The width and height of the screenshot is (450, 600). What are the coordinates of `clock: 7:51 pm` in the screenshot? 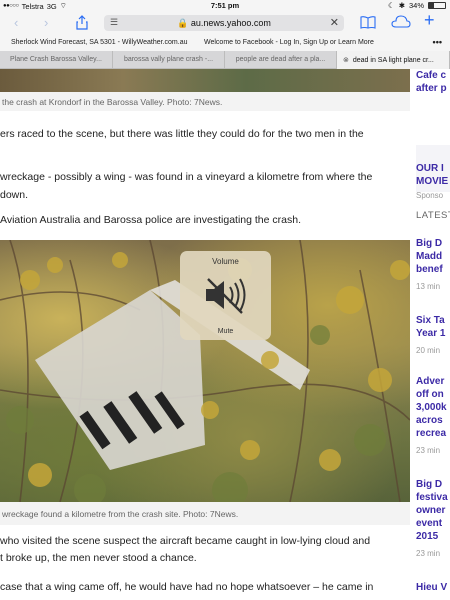 It's located at (225, 5).